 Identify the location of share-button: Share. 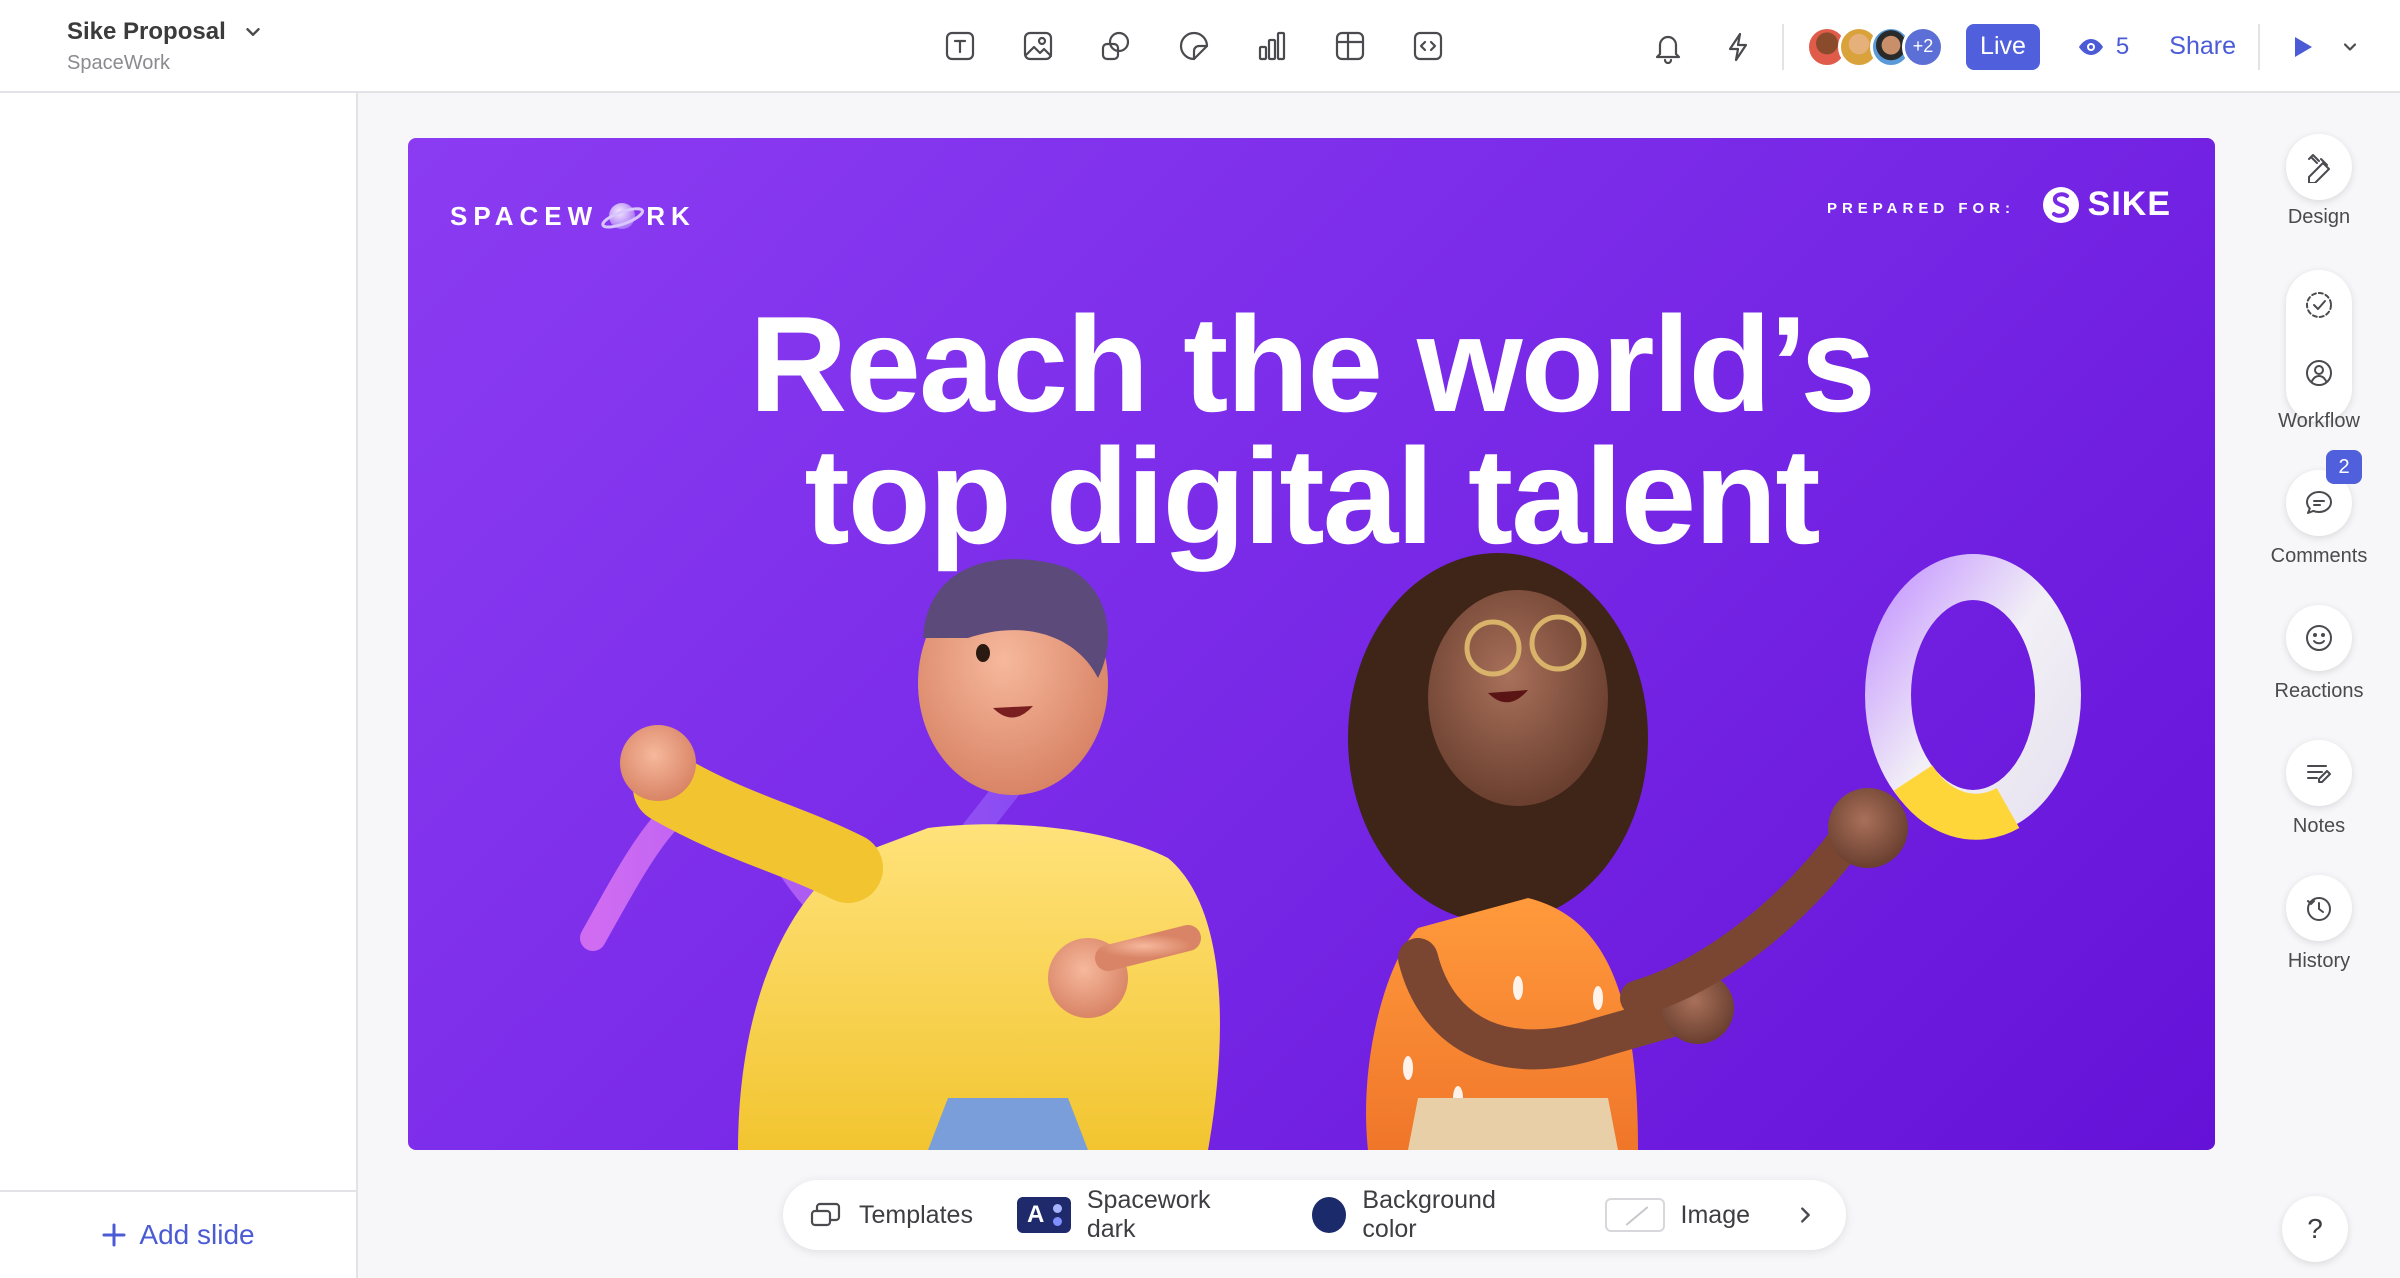
(2202, 46).